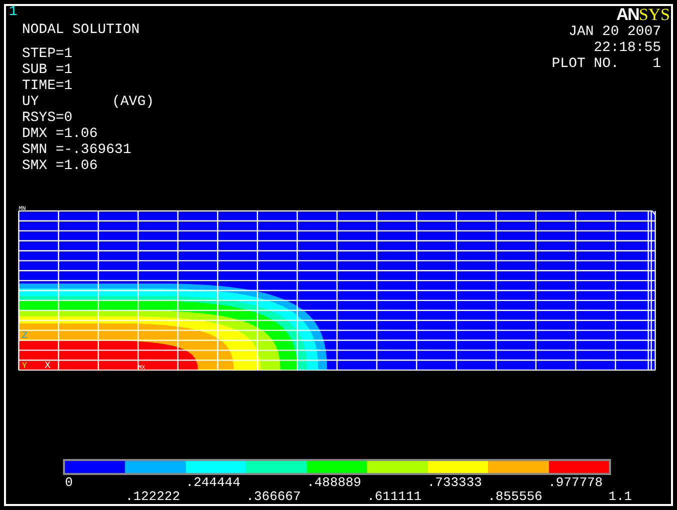 This screenshot has height=510, width=677. What do you see at coordinates (25, 366) in the screenshot?
I see `axis-y-label: Y` at bounding box center [25, 366].